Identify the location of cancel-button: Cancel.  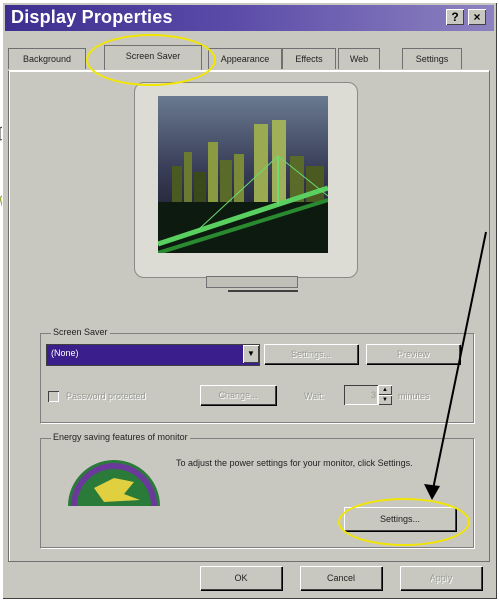
(341, 578).